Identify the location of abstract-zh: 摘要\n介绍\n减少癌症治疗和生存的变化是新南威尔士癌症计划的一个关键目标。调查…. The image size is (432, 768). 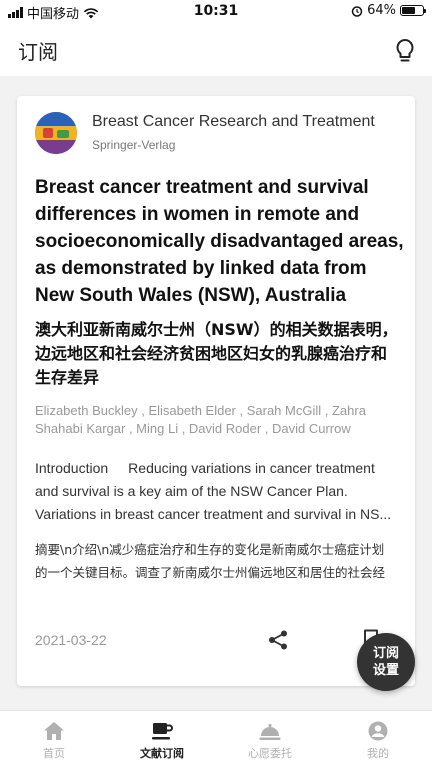
(210, 561).